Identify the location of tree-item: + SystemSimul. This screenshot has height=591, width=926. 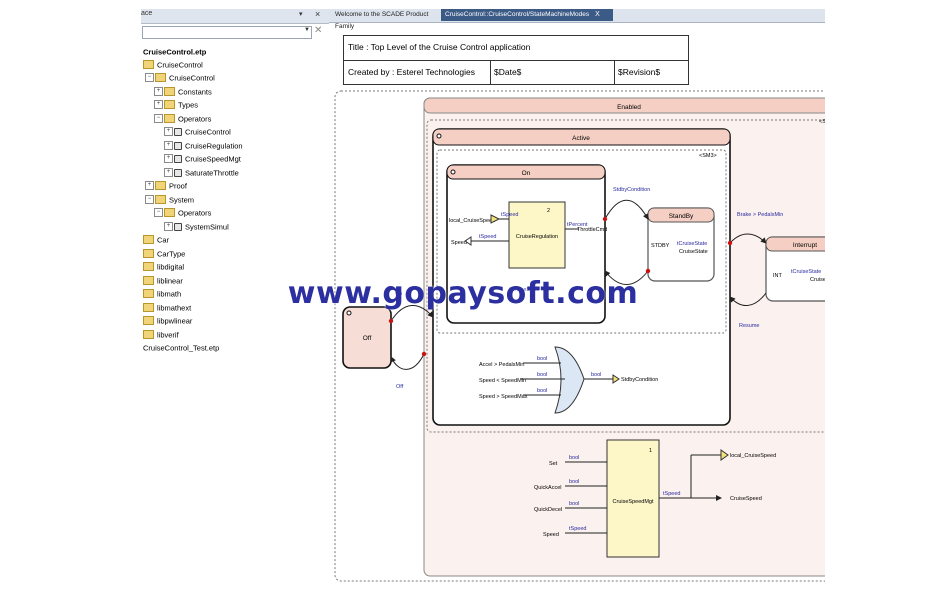
(196, 225).